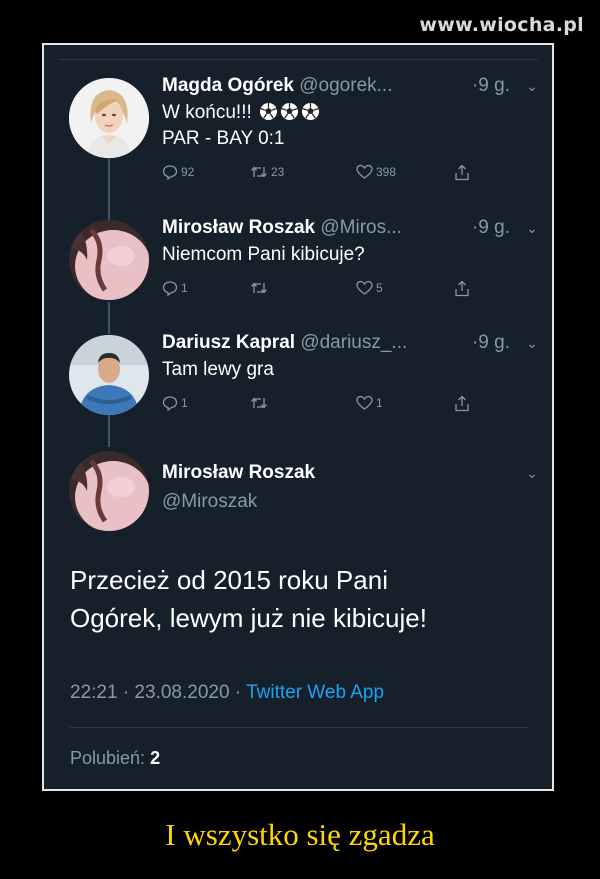 The height and width of the screenshot is (879, 600). I want to click on tweet-header: Mirosław Roszak @Miros... ·9 g. ⌄, so click(350, 228).